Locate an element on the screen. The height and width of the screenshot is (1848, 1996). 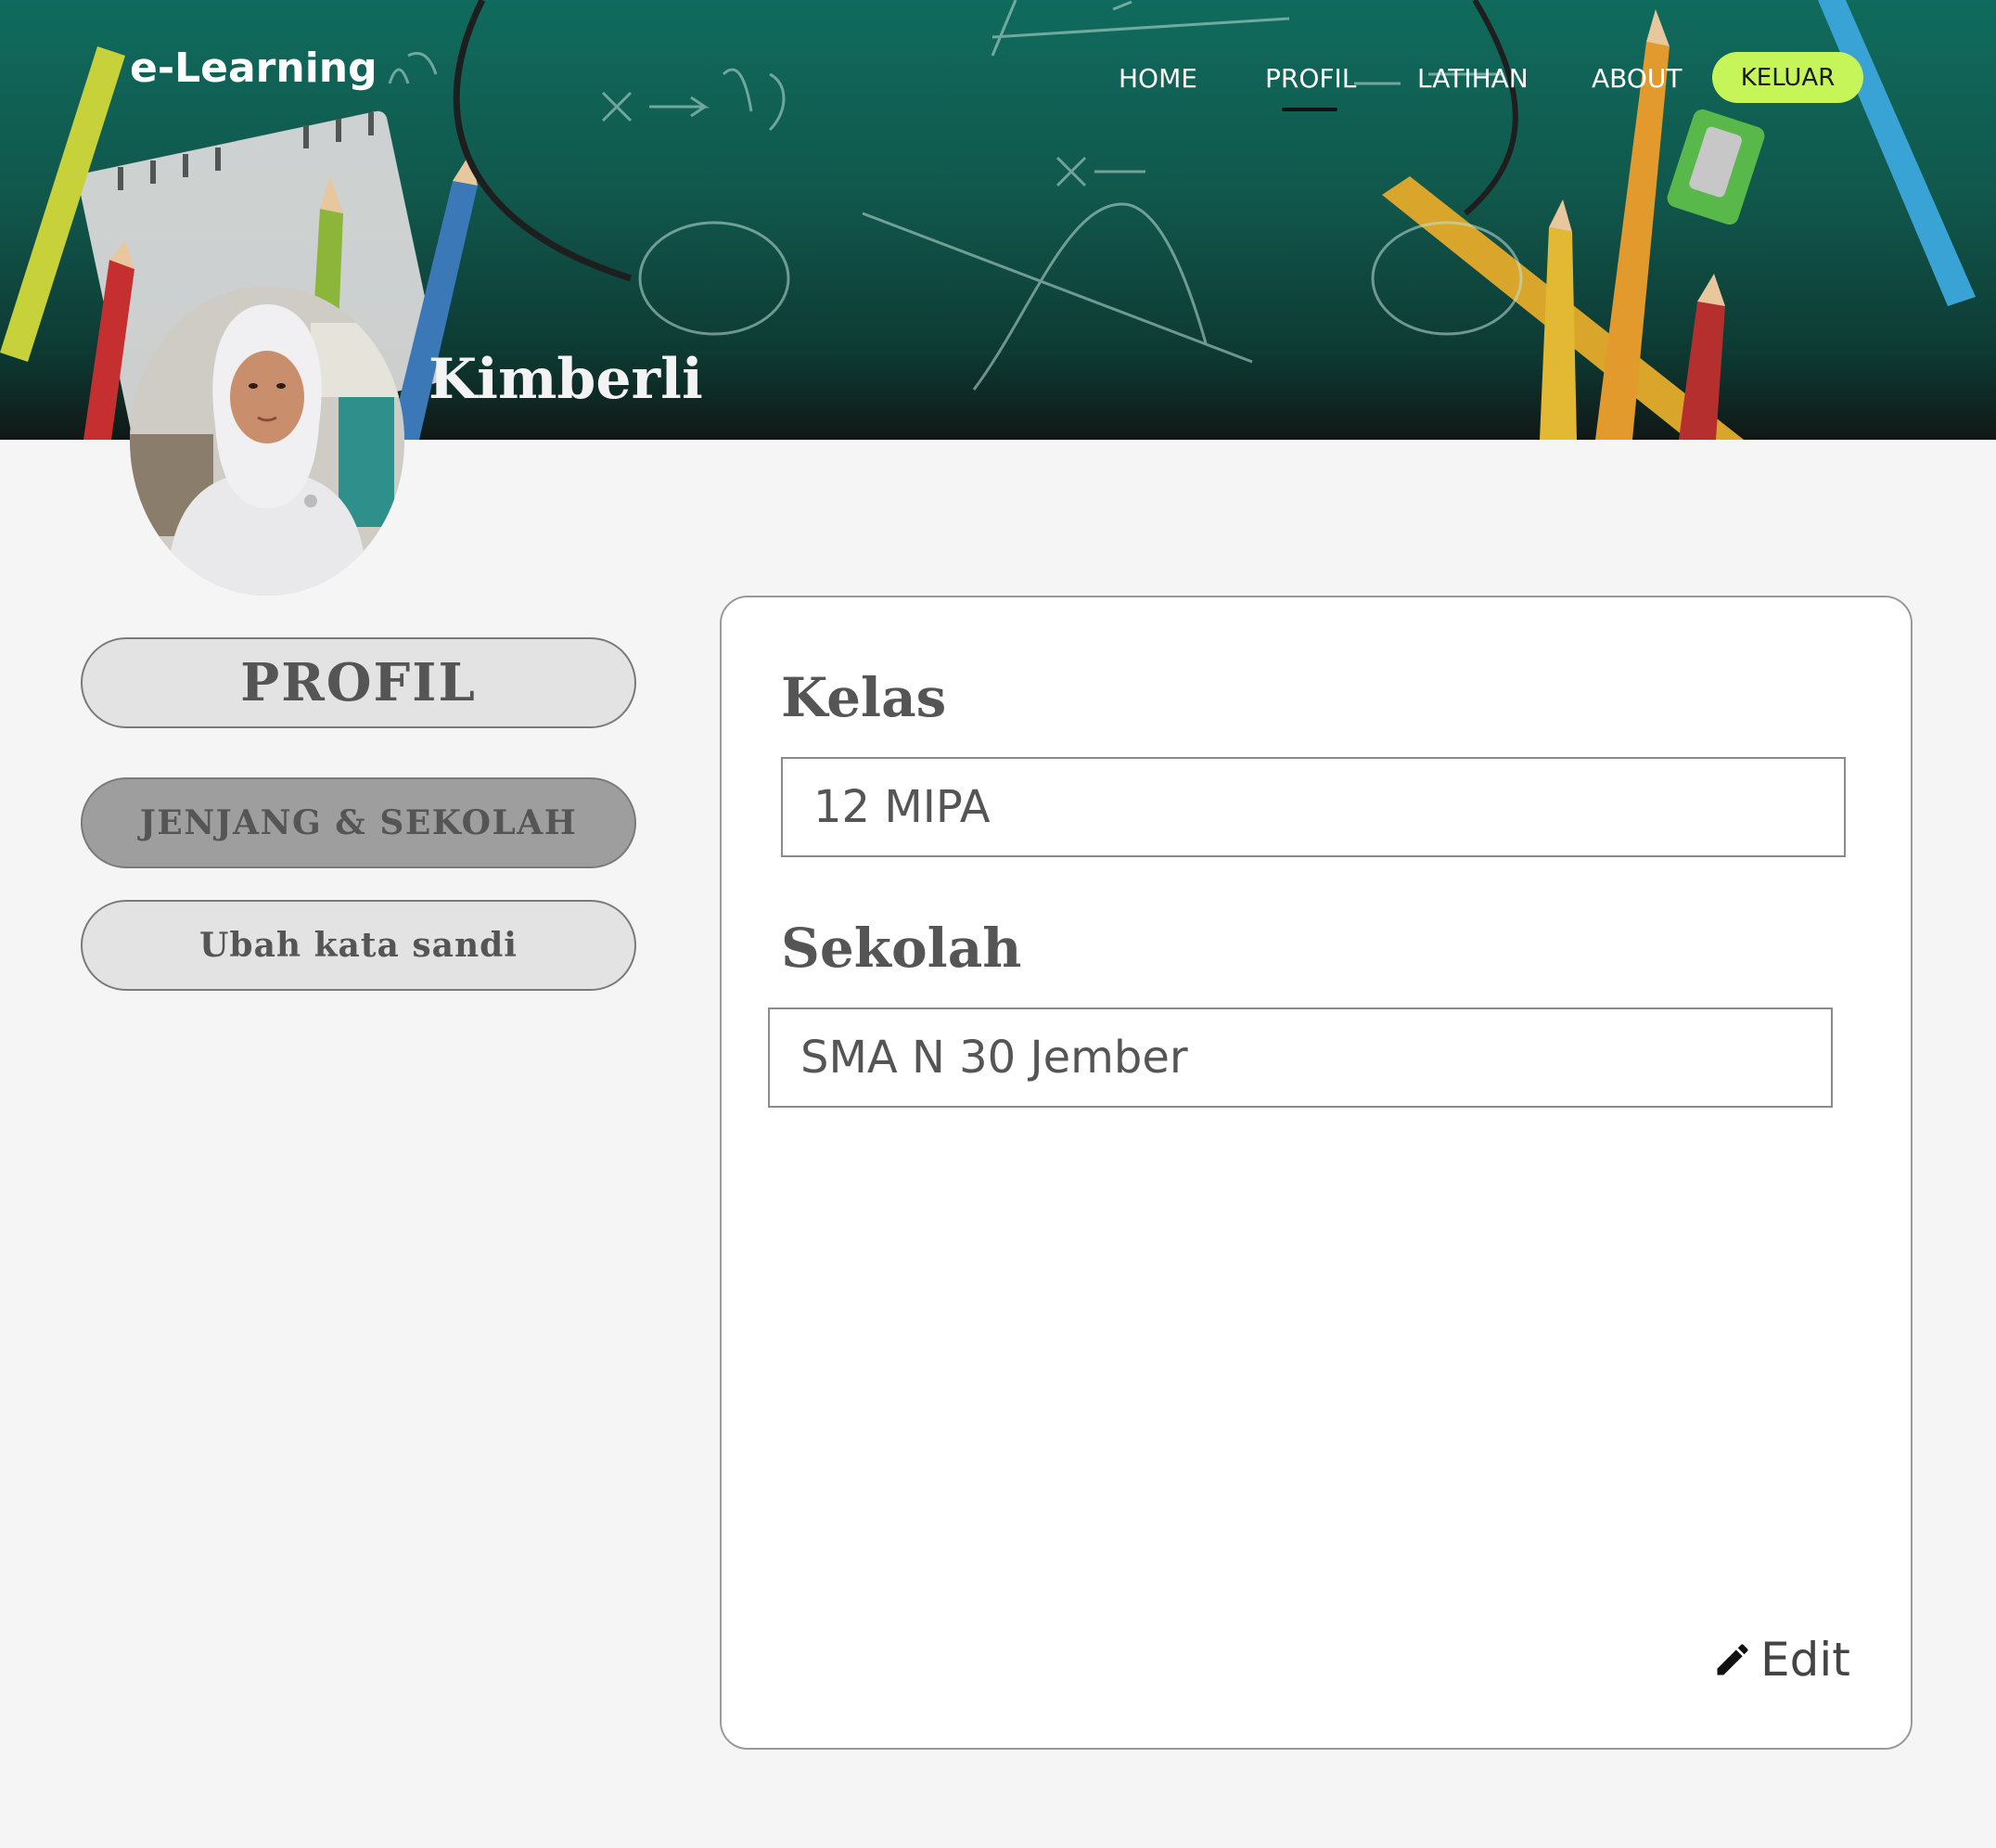
top-nav: HOME PROFIL LATIHAN ABOUT is located at coordinates (998, 83).